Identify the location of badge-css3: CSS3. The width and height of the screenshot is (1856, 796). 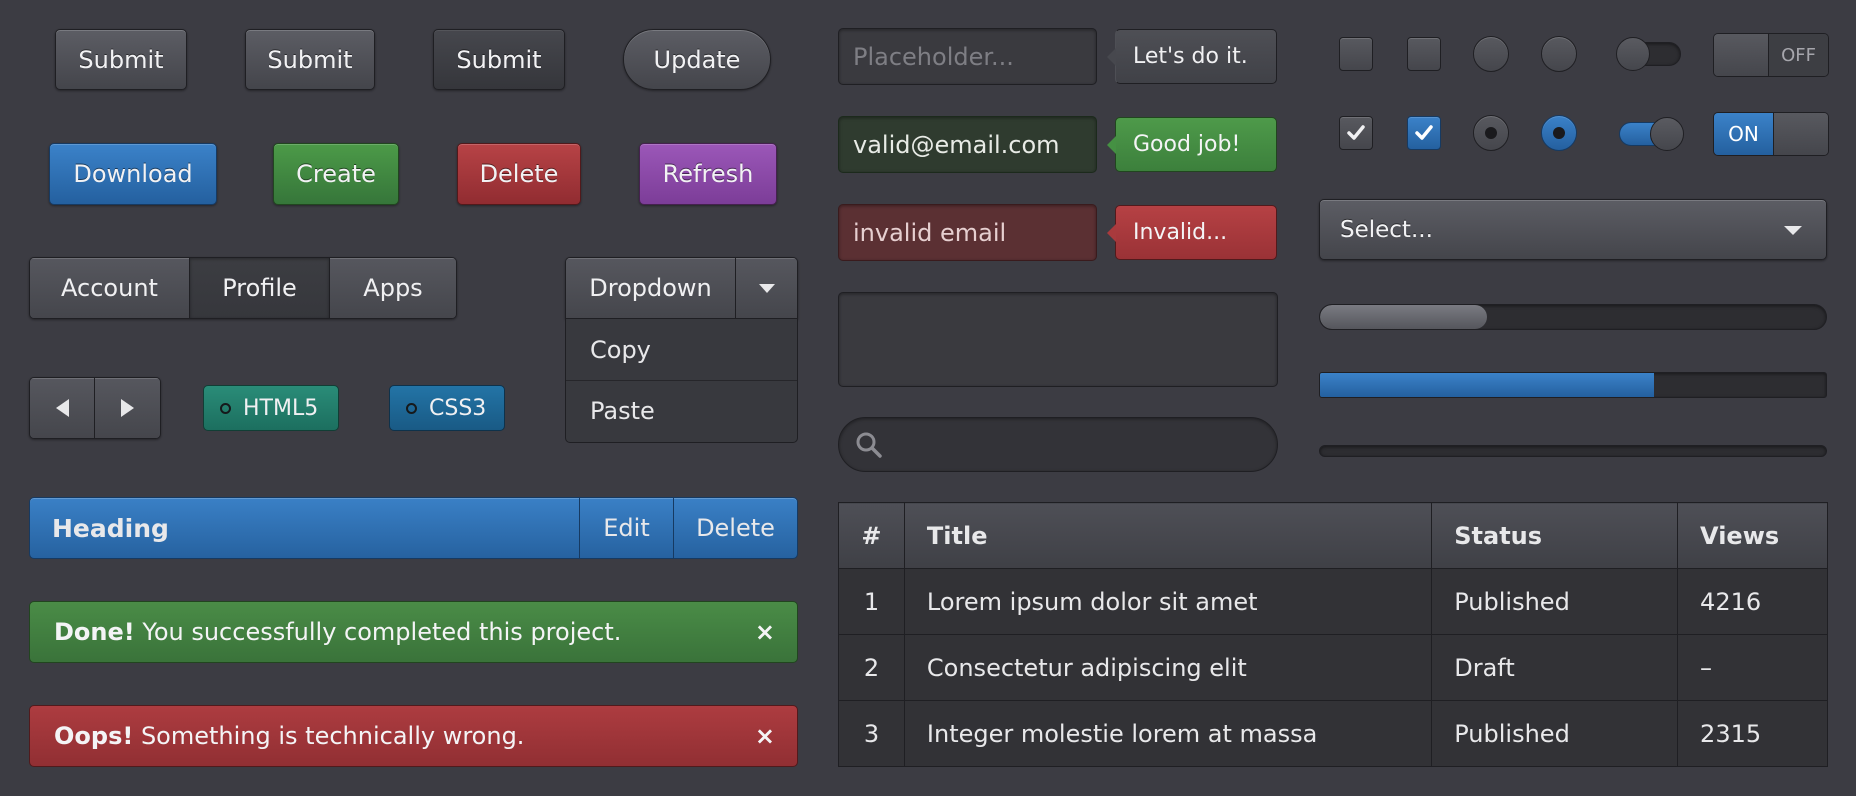
(447, 408).